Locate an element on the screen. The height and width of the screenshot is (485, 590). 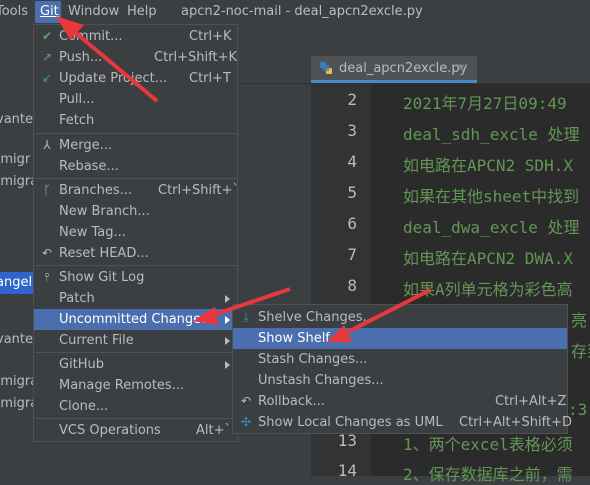
annotation-arrow-show-shelf is located at coordinates (387, 312).